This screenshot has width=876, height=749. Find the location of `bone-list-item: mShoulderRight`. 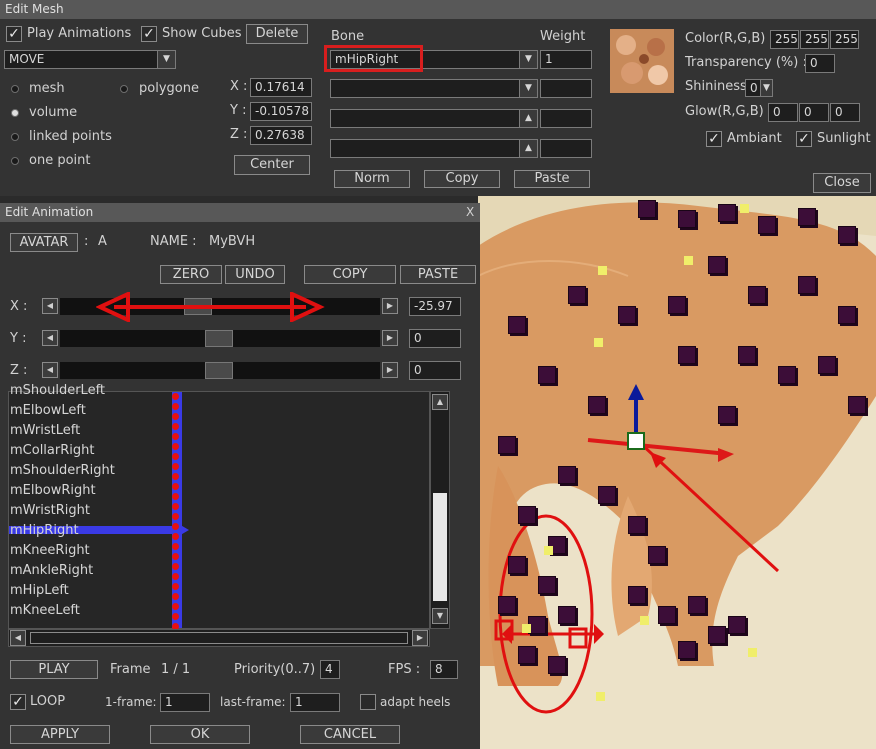

bone-list-item: mShoulderRight is located at coordinates (62, 471).